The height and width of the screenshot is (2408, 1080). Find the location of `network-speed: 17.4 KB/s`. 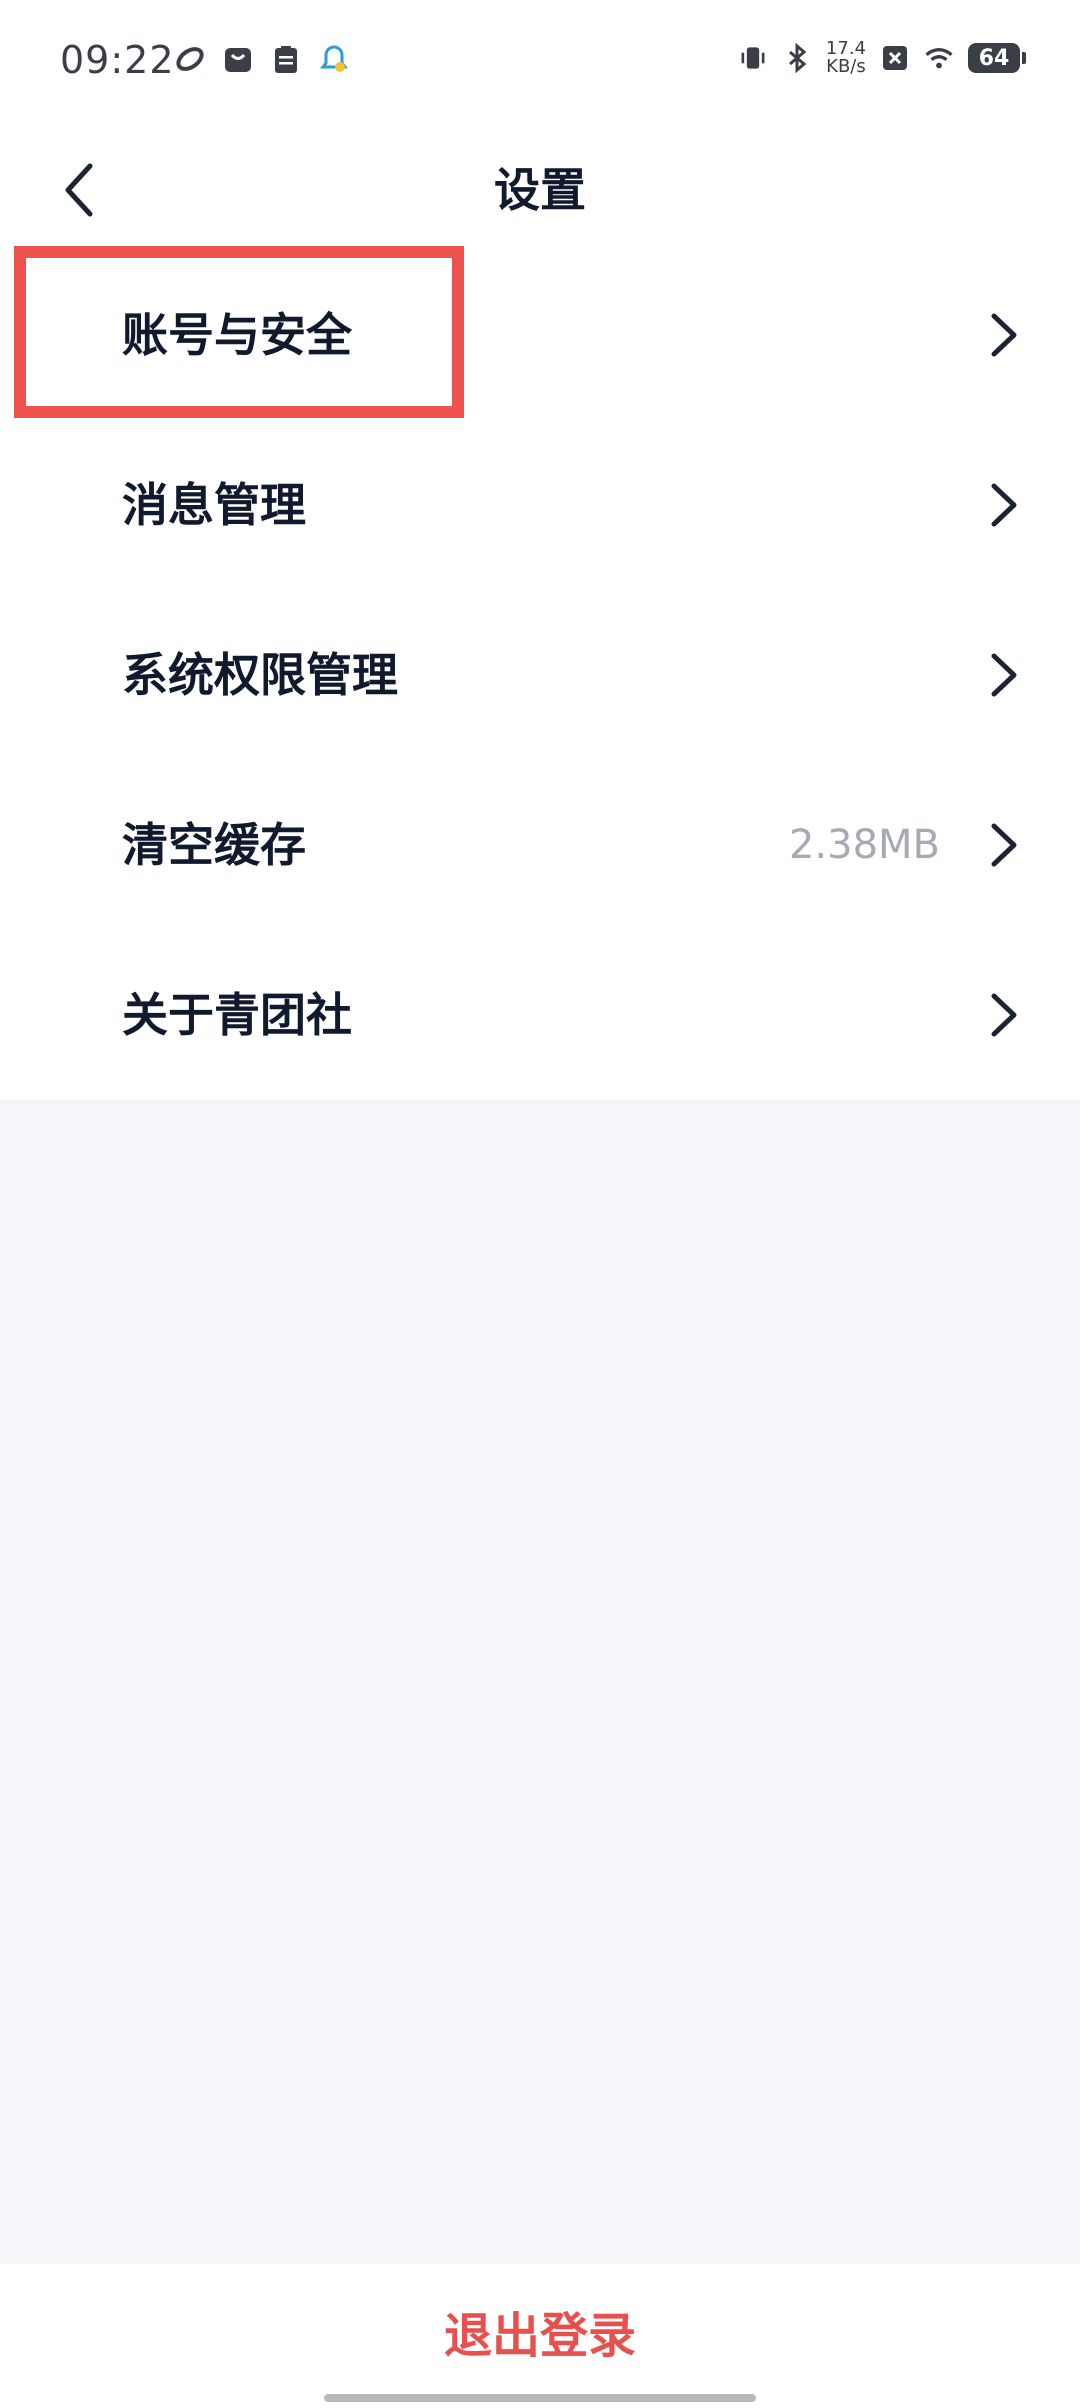

network-speed: 17.4 KB/s is located at coordinates (845, 57).